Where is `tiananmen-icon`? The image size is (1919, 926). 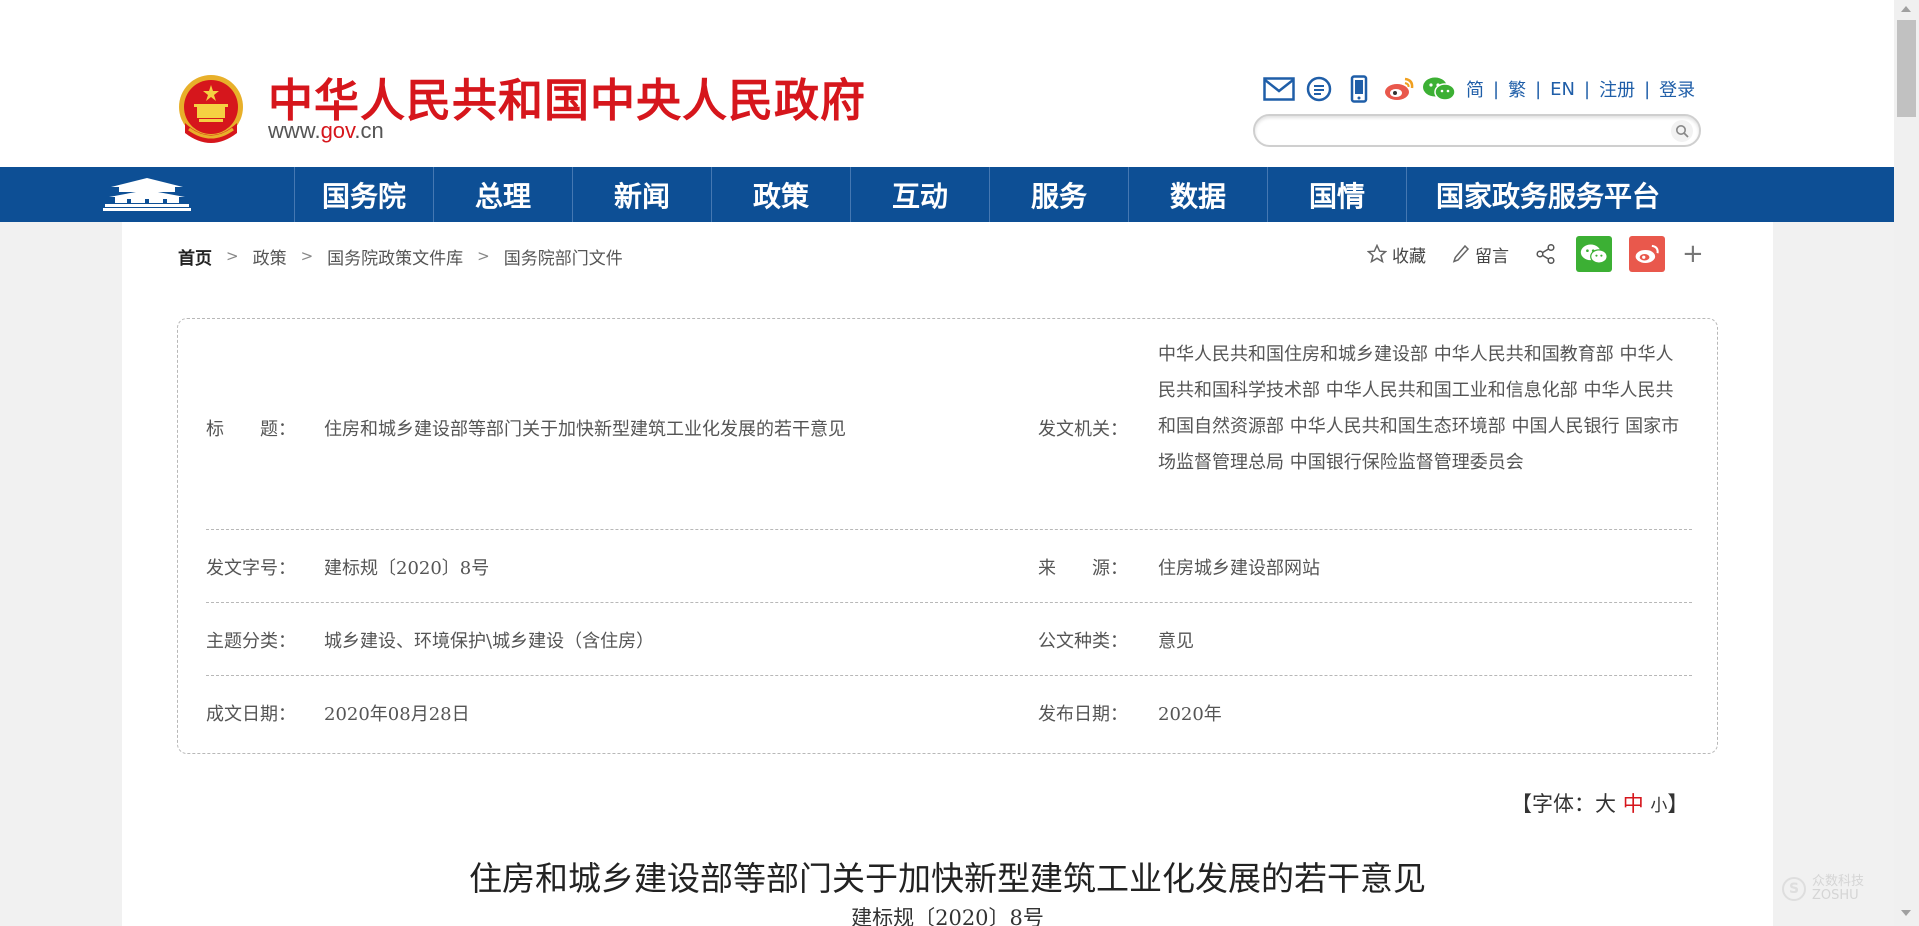
tiananmen-icon is located at coordinates (147, 194).